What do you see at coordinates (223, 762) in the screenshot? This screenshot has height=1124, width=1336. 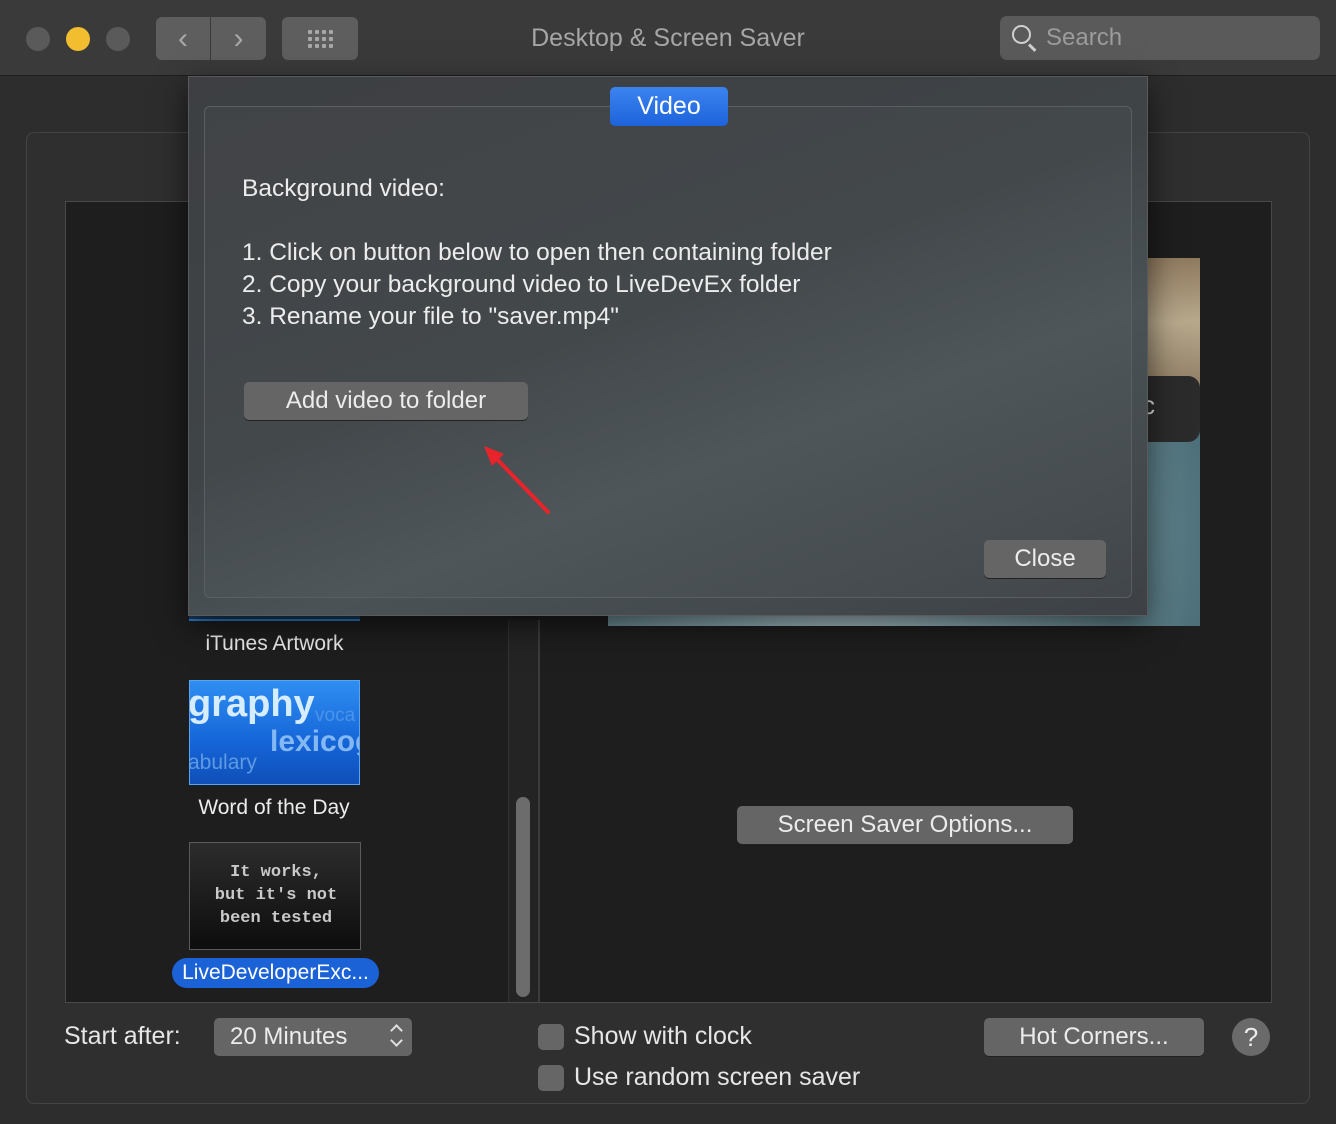 I see `thumb-text: abulary` at bounding box center [223, 762].